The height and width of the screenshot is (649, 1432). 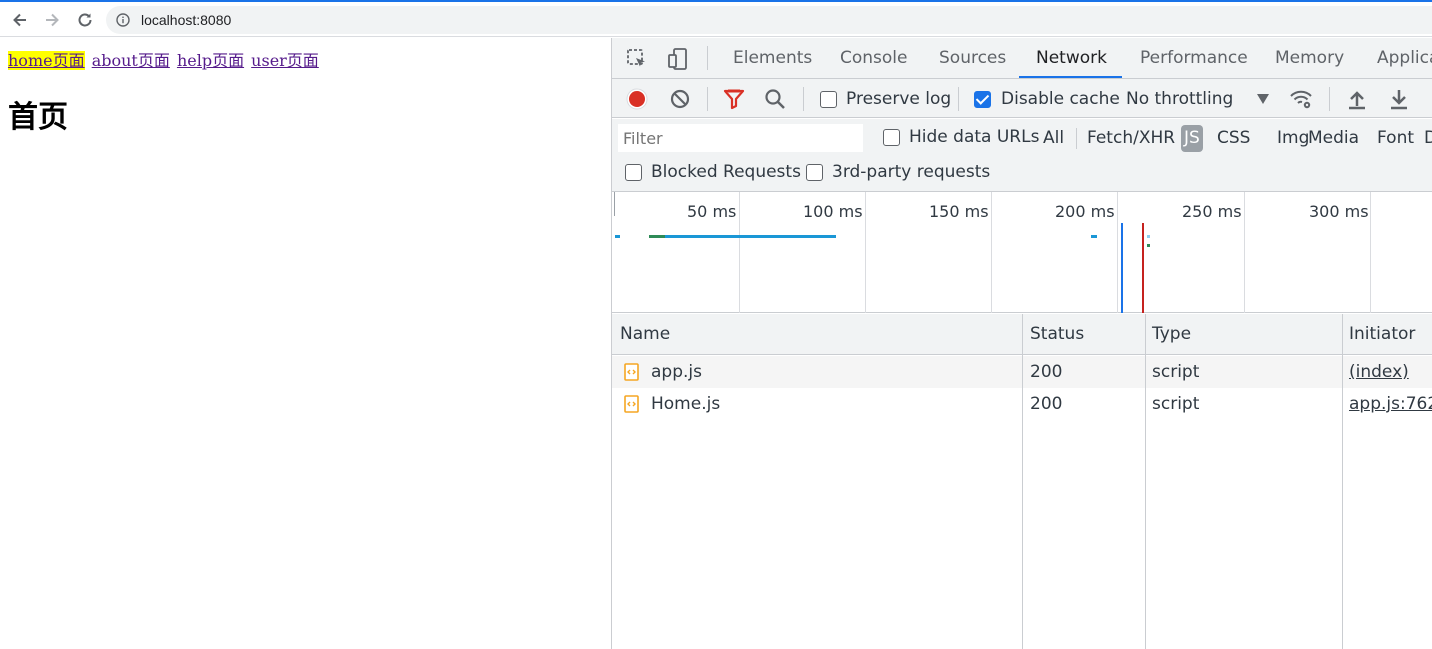 I want to click on address-bar: localhost:8080, so click(x=769, y=20).